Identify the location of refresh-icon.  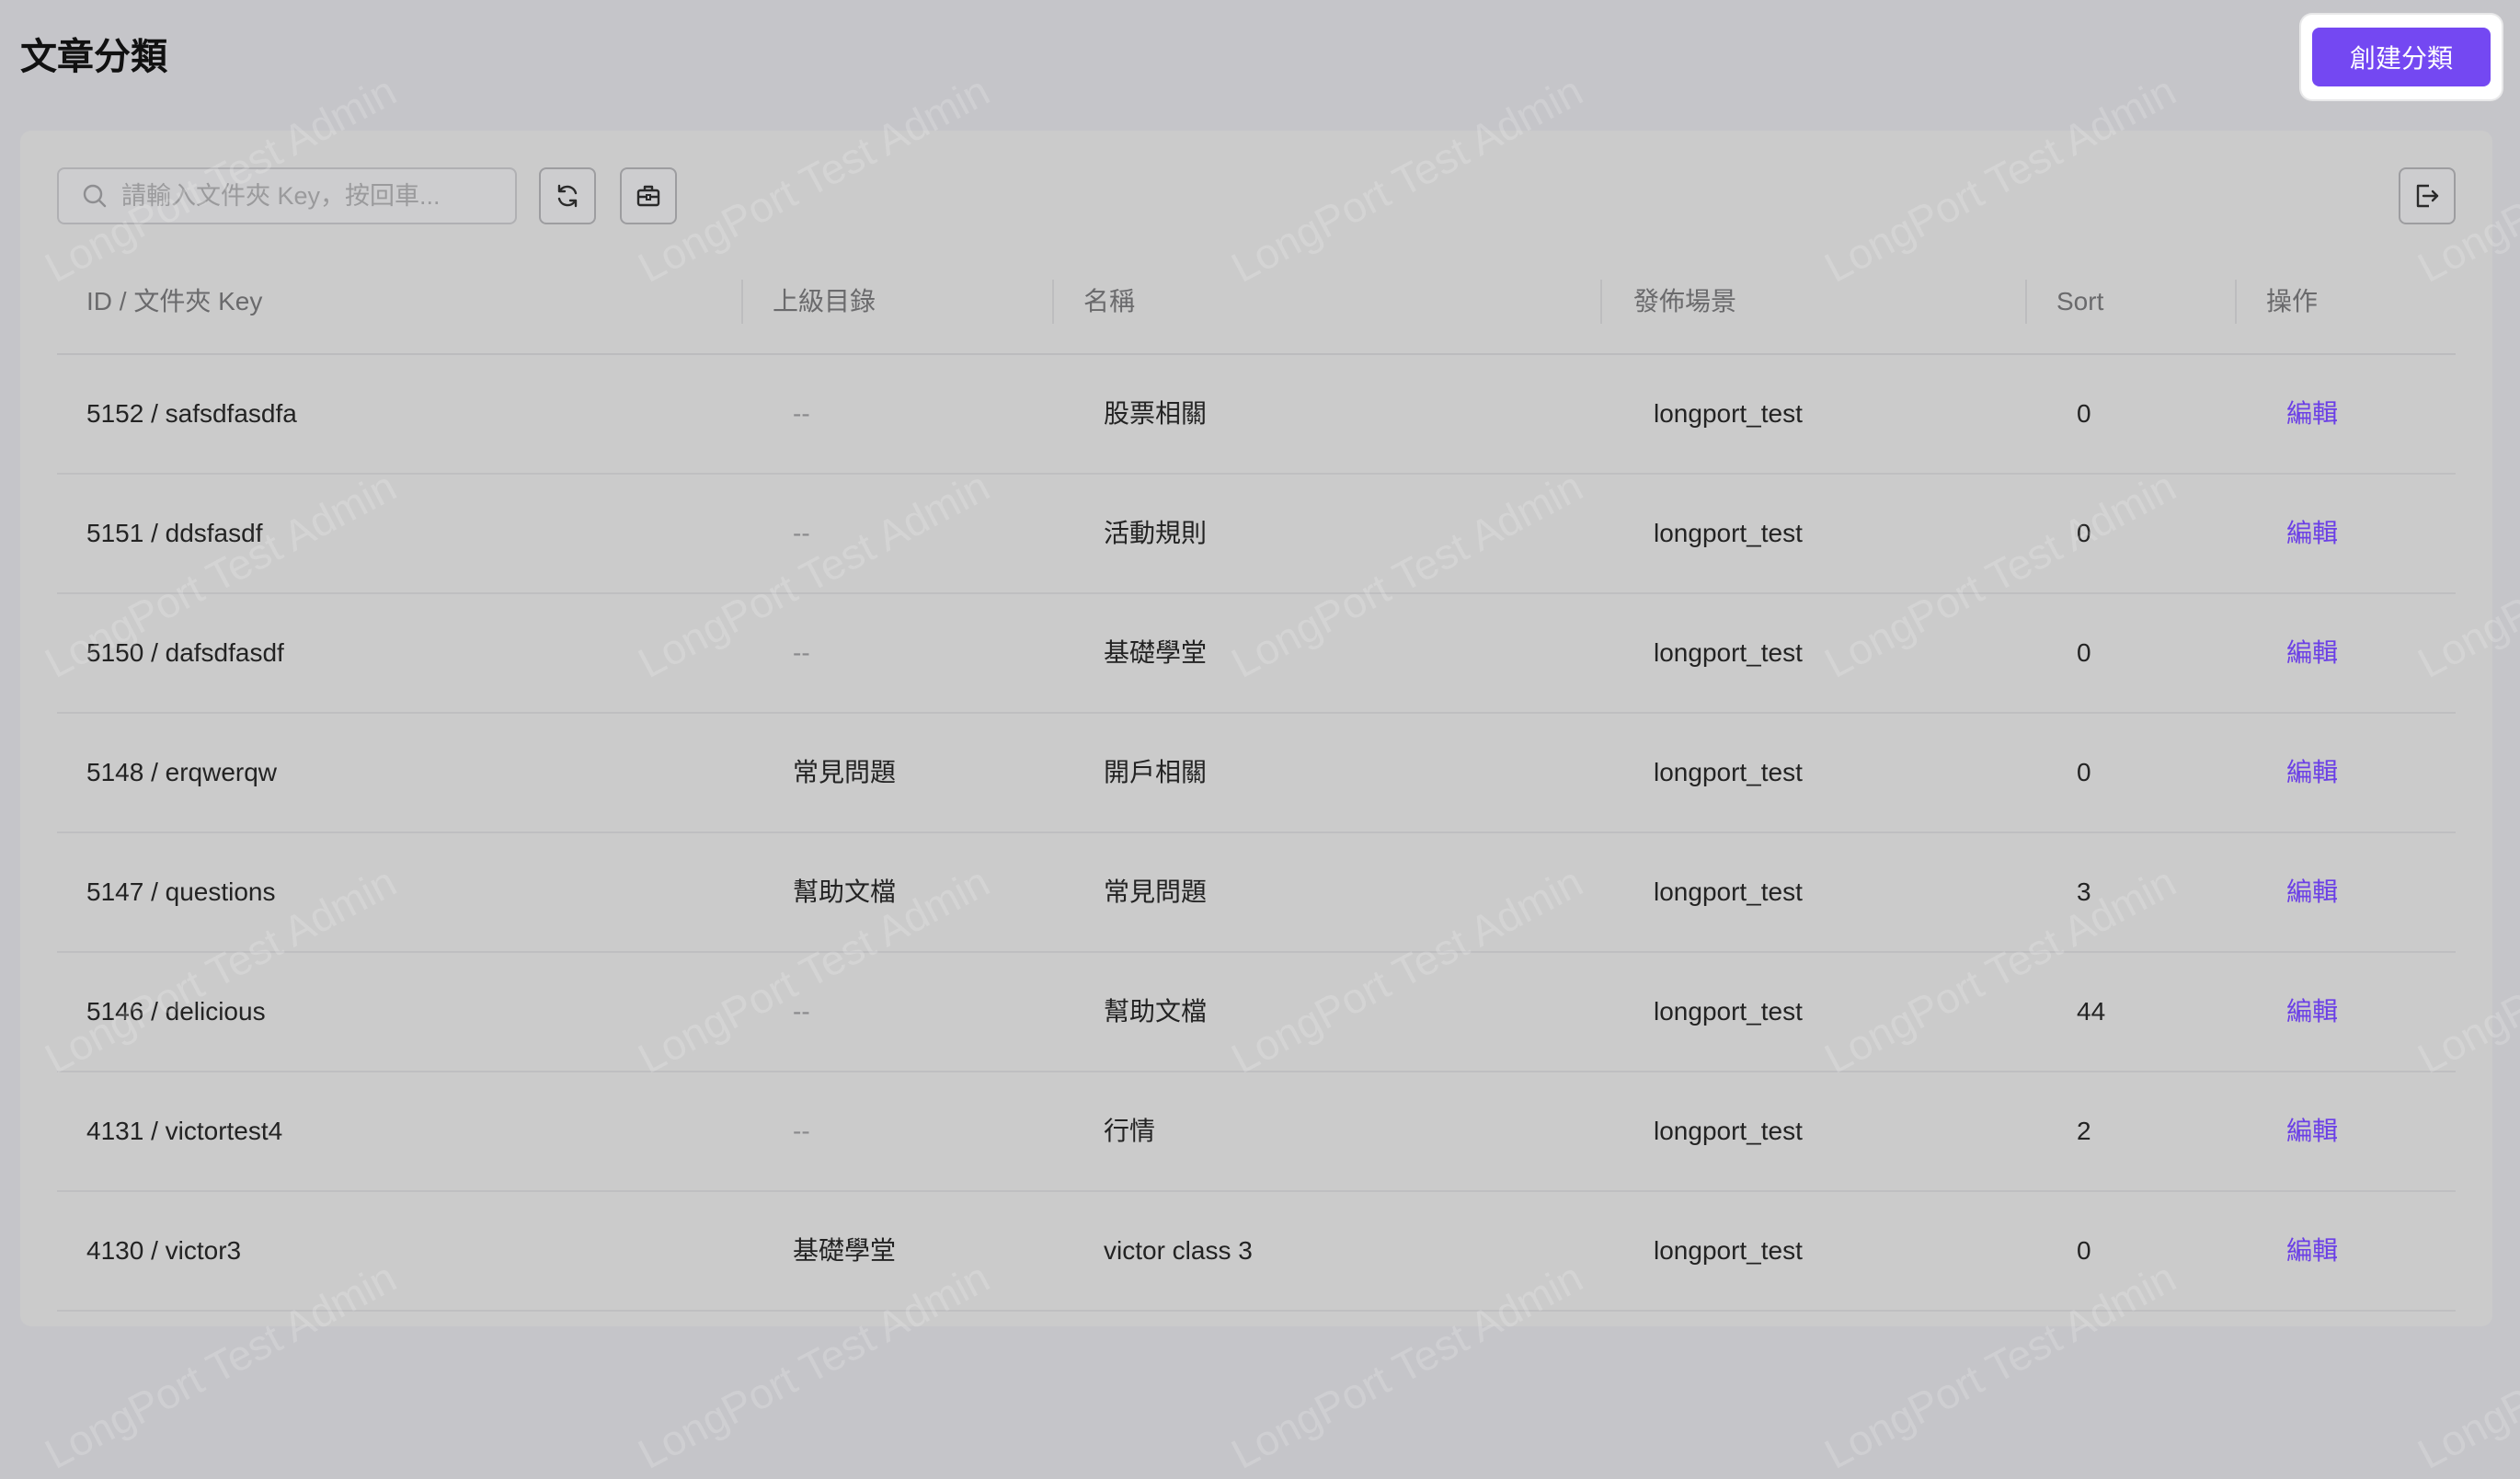
(567, 196).